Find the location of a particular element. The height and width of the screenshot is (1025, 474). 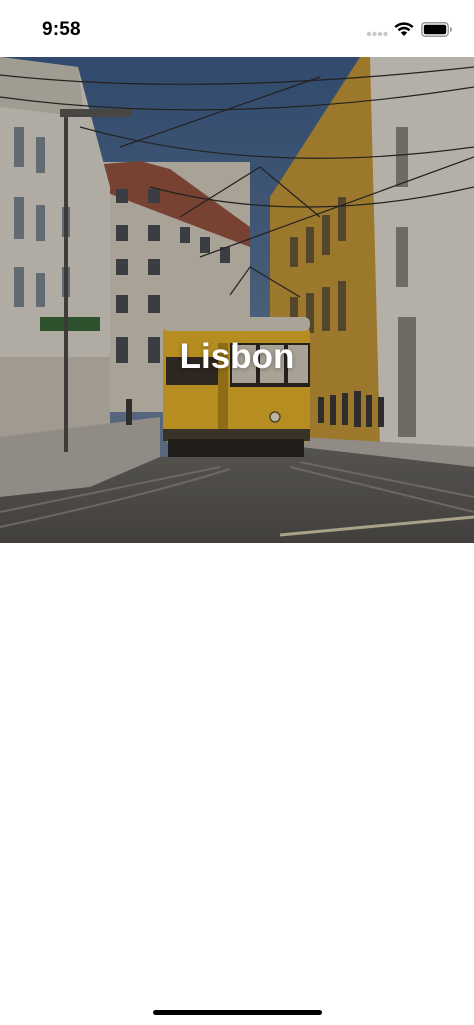

status-time: 9:58 is located at coordinates (61, 29).